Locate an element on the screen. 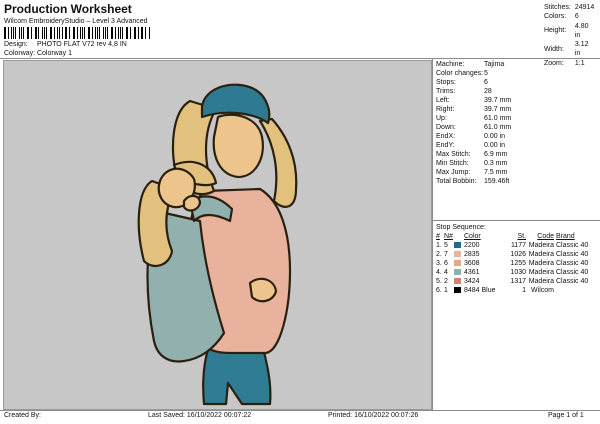 Image resolution: width=600 pixels, height=424 pixels. stop-row: 5. 2 3424 1317 Madeira Classic 40 is located at coordinates (518, 281).